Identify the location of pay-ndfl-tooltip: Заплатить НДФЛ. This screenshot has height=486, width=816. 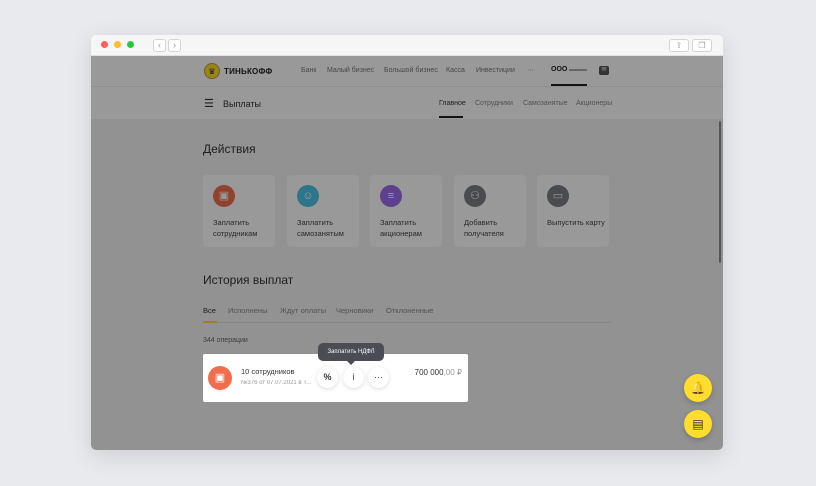
(351, 352).